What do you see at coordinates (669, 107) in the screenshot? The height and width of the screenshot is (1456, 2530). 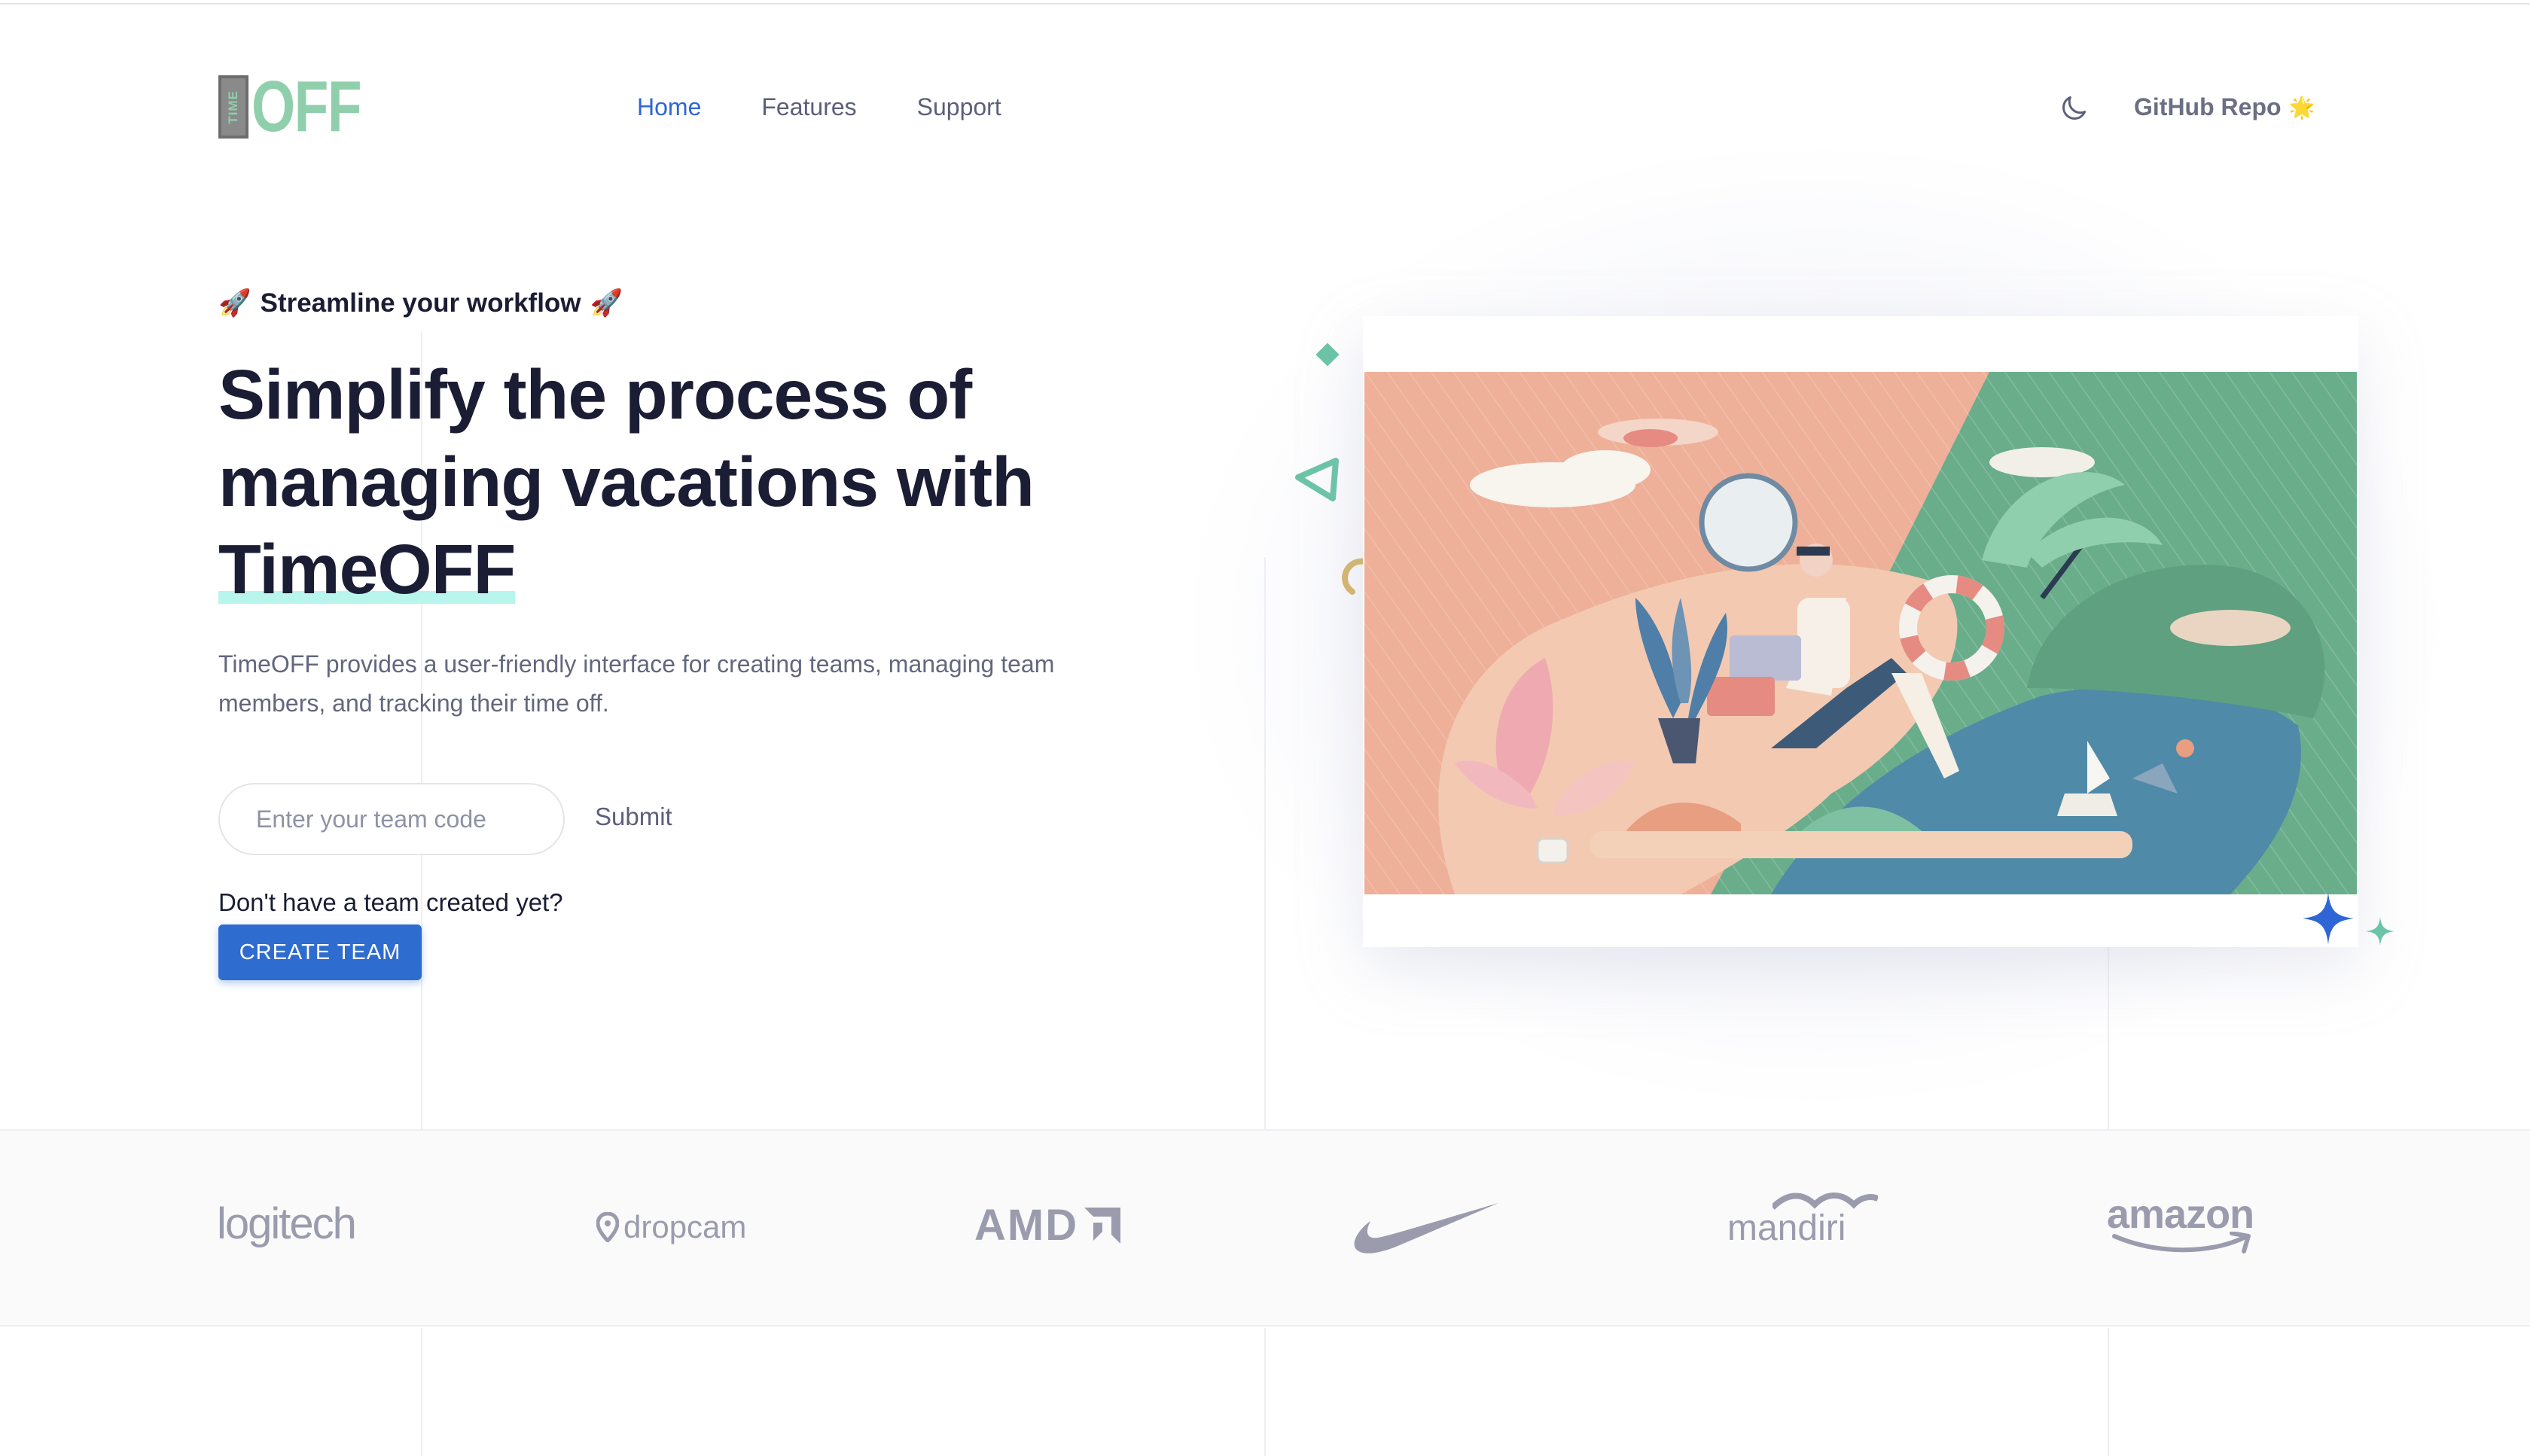 I see `nav-home: Home` at bounding box center [669, 107].